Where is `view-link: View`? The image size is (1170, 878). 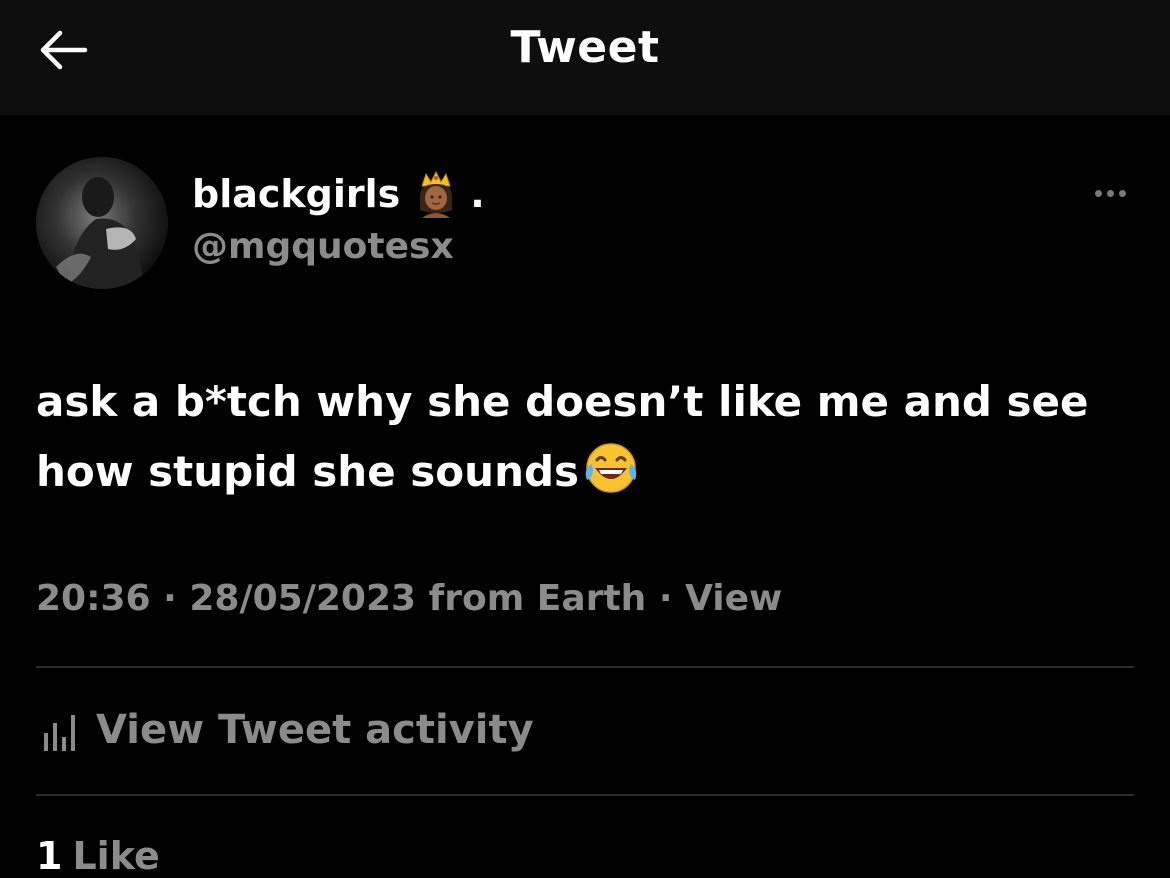
view-link: View is located at coordinates (733, 598).